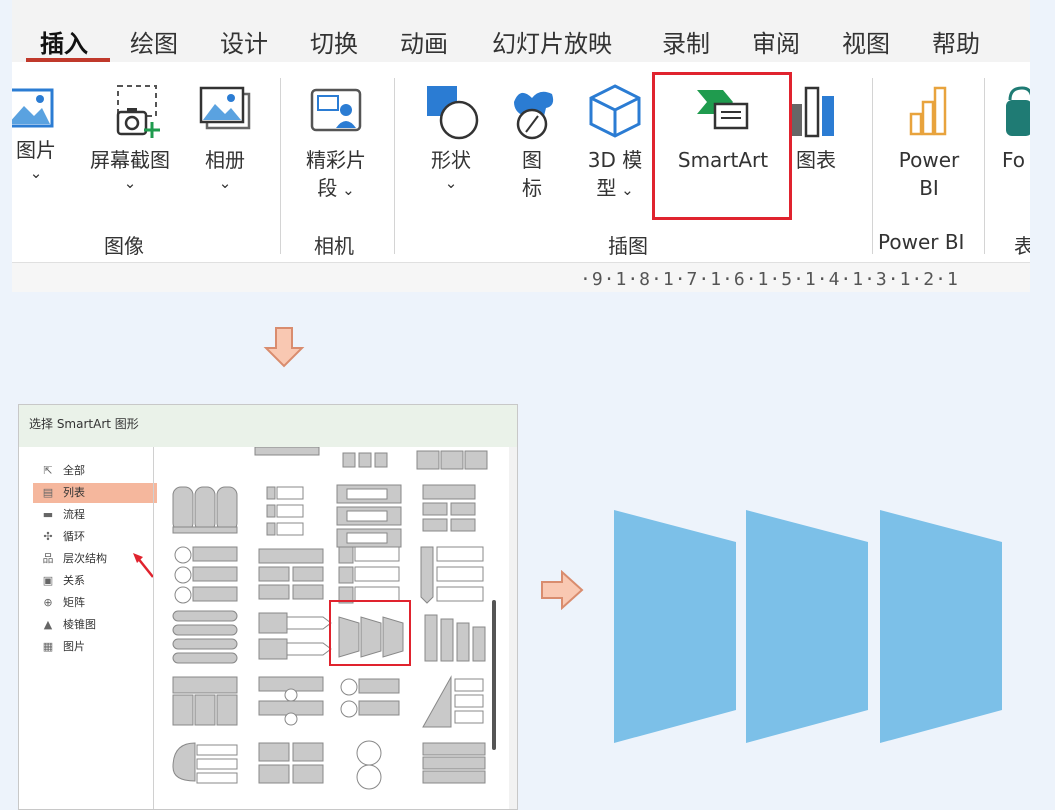 The width and height of the screenshot is (1055, 810). What do you see at coordinates (534, 115) in the screenshot?
I see `icons-icon` at bounding box center [534, 115].